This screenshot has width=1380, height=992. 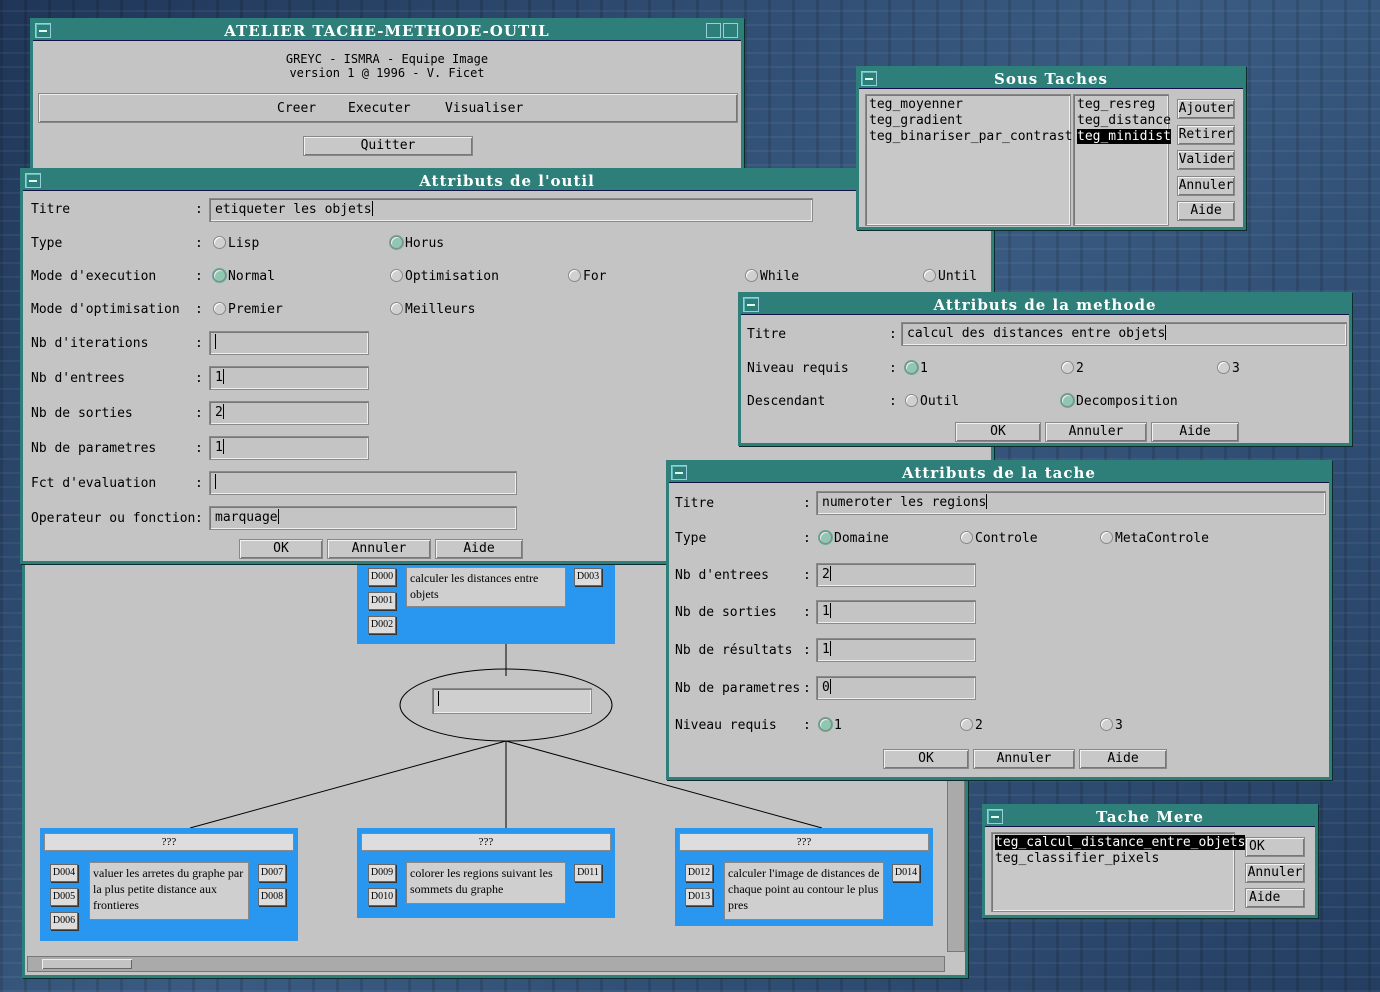 I want to click on radio-horus: Horus, so click(x=417, y=244).